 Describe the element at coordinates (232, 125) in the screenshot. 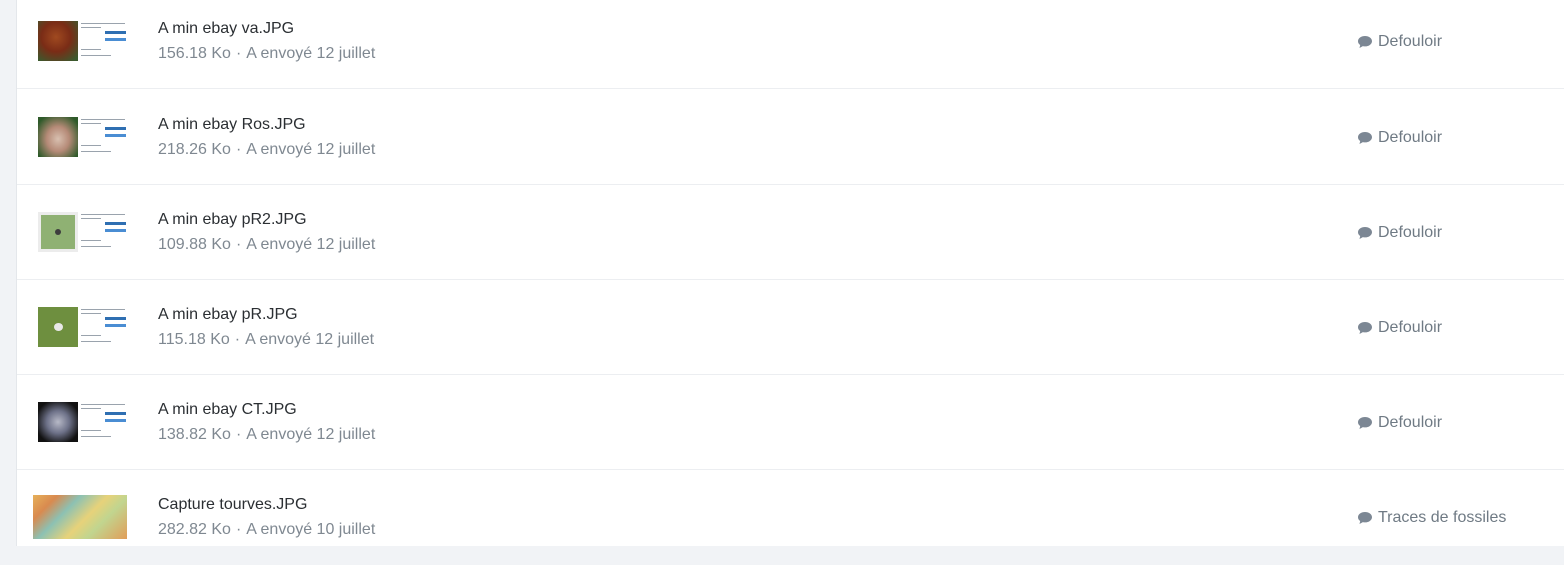

I see `file-name: A min ebay Ros.JPG` at that location.